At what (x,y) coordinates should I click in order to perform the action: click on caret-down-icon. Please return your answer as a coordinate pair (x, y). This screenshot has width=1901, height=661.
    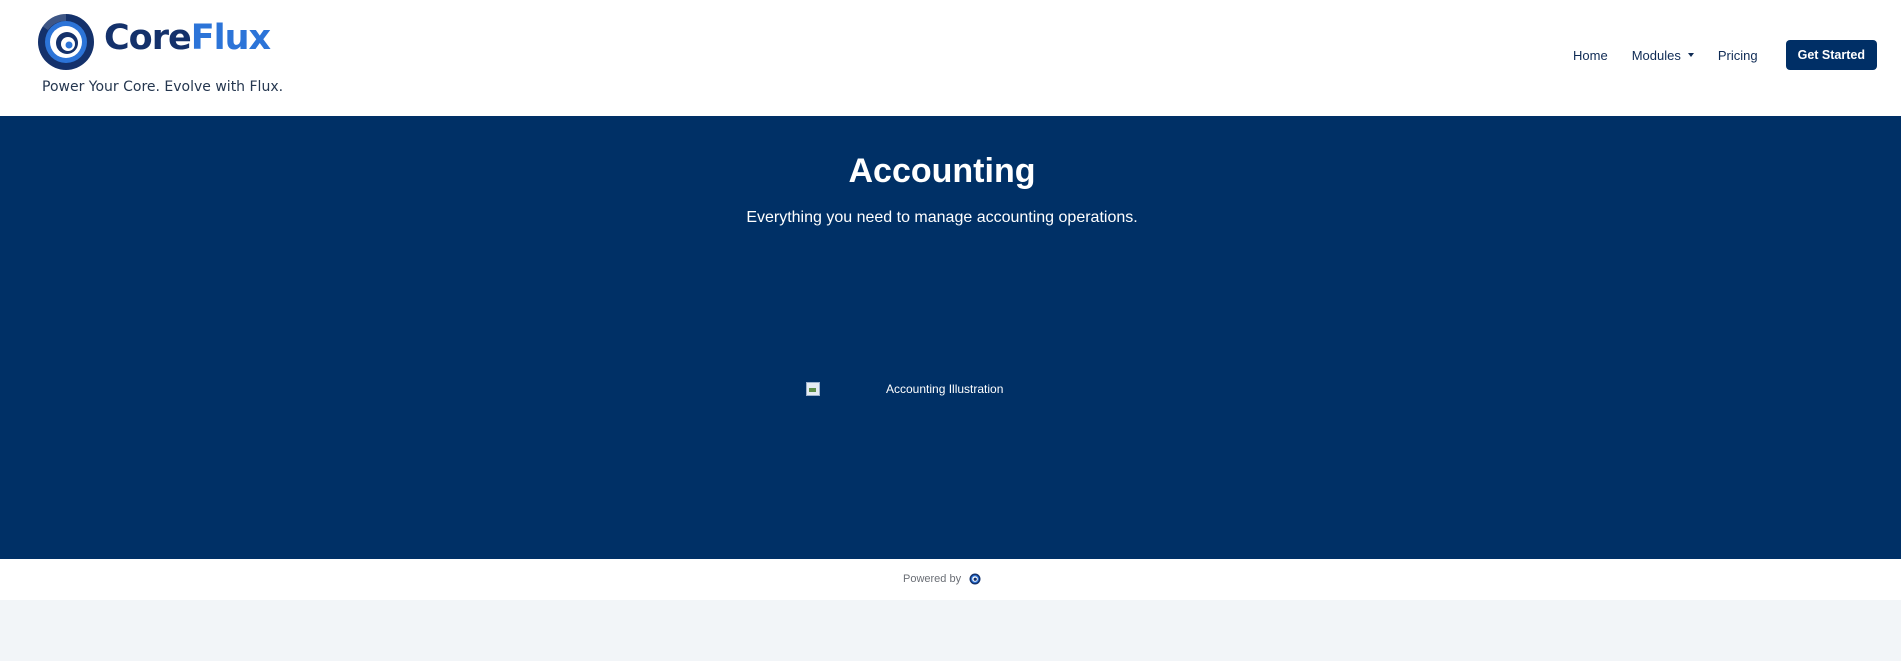
    Looking at the image, I should click on (1690, 55).